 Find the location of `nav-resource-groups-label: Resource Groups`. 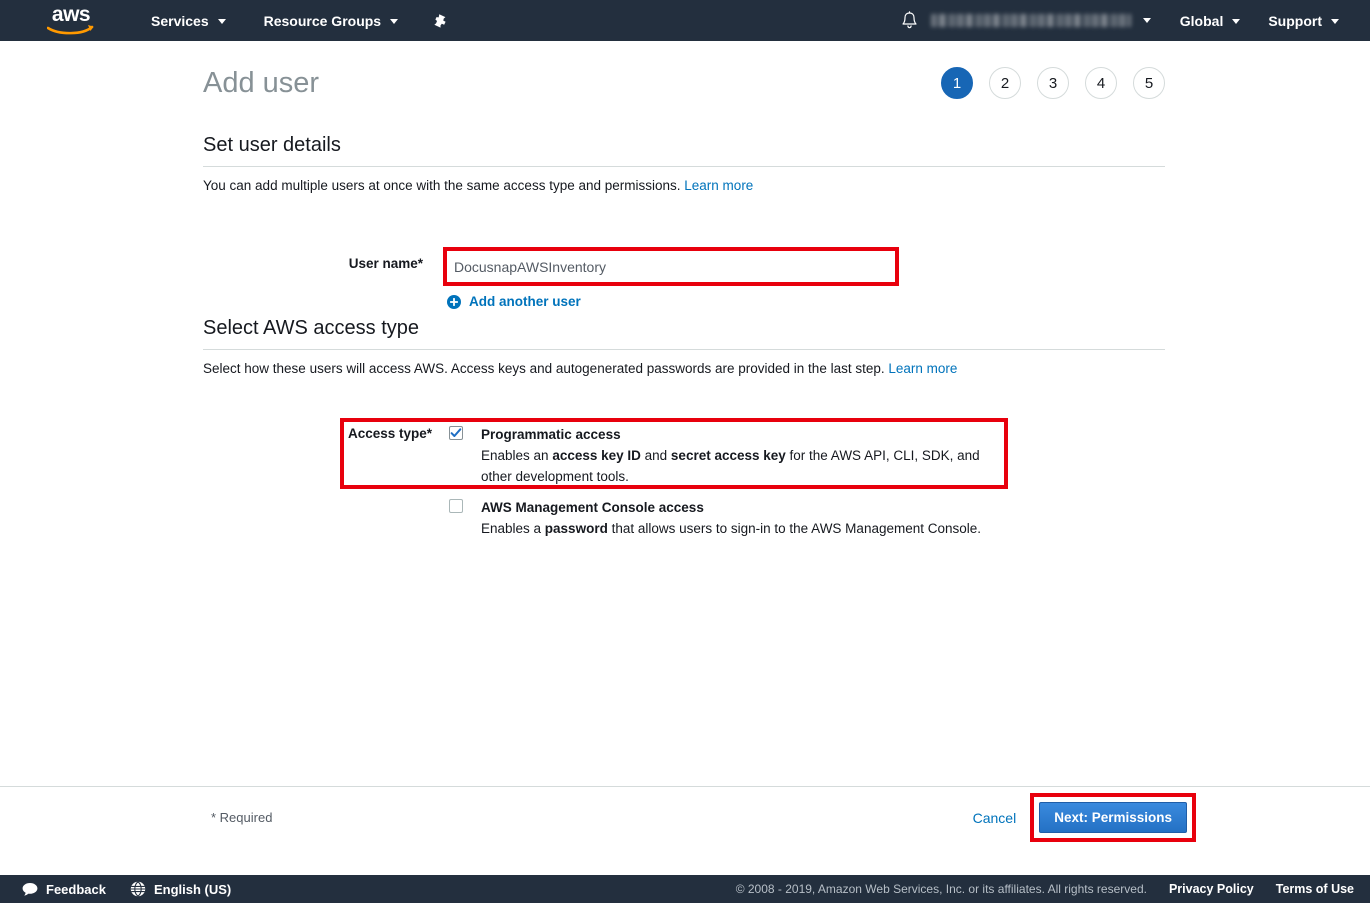

nav-resource-groups-label: Resource Groups is located at coordinates (322, 20).